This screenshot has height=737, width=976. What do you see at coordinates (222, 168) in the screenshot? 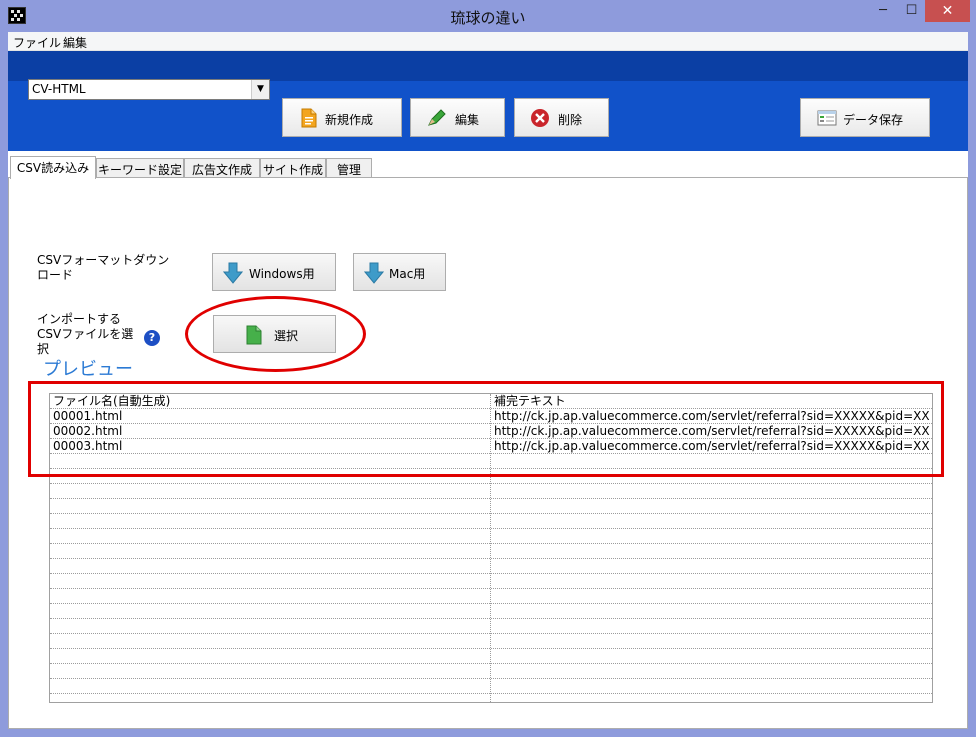
I see `tab-ad-text: 広告文作成` at bounding box center [222, 168].